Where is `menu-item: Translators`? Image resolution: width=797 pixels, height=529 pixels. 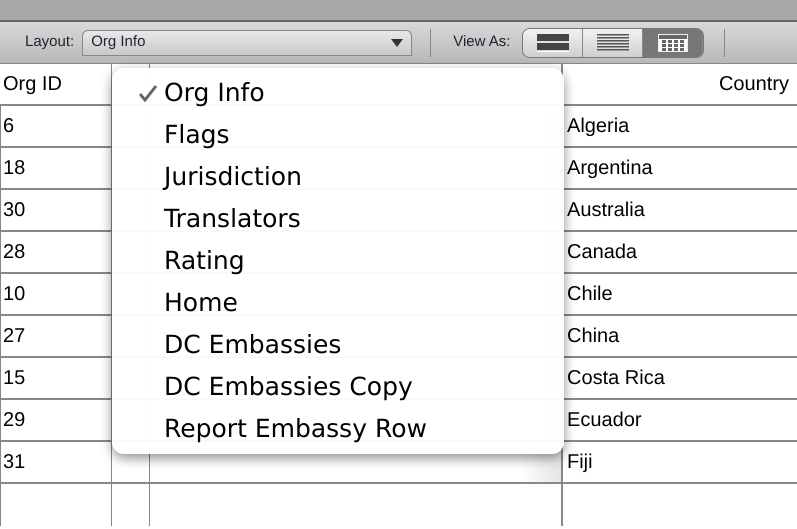 menu-item: Translators is located at coordinates (232, 219).